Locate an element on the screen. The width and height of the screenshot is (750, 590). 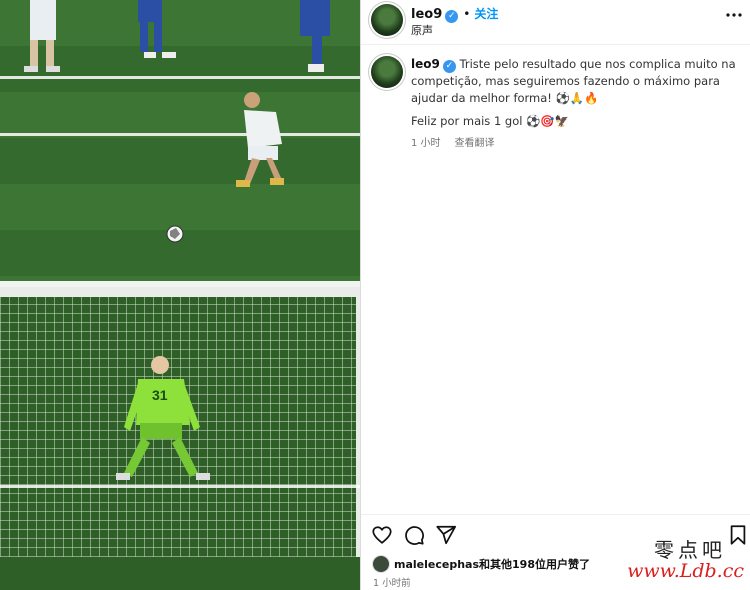
header-line: leo9 ✓ • 关注 is located at coordinates (454, 14).